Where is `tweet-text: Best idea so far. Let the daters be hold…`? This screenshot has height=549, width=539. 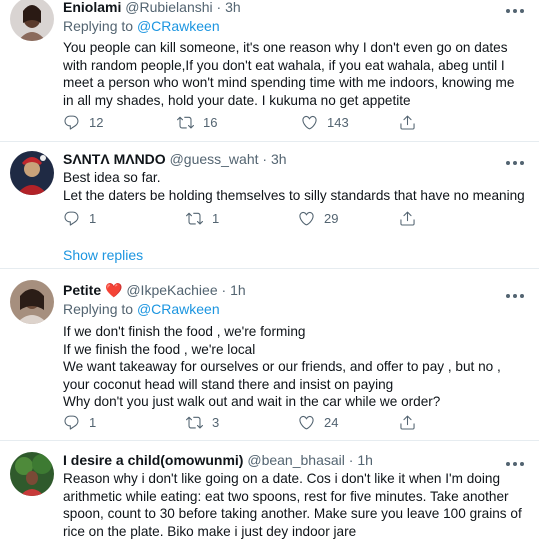 tweet-text: Best idea so far. Let the daters be hold… is located at coordinates (294, 186).